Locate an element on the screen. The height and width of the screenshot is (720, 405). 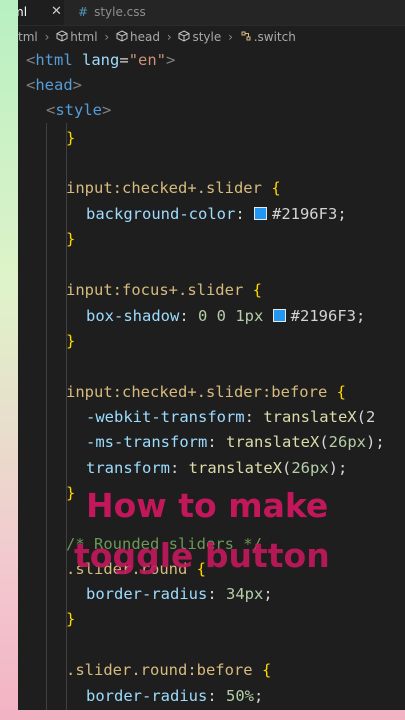
code-line: -webkit-transform: translateX(2 is located at coordinates (231, 417).